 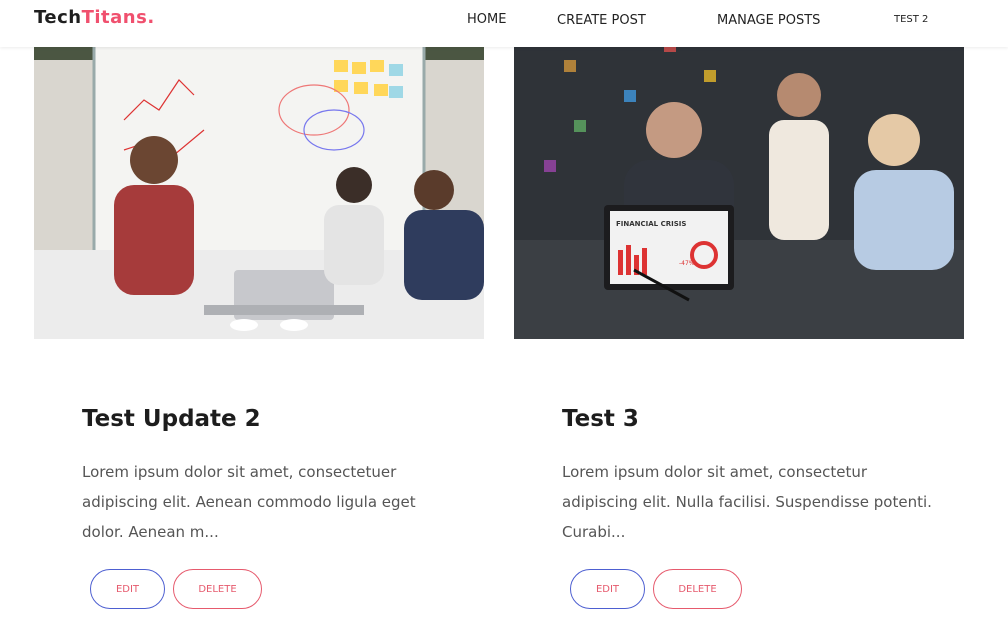 I want to click on post-2-edit-button: EDIT, so click(x=607, y=589).